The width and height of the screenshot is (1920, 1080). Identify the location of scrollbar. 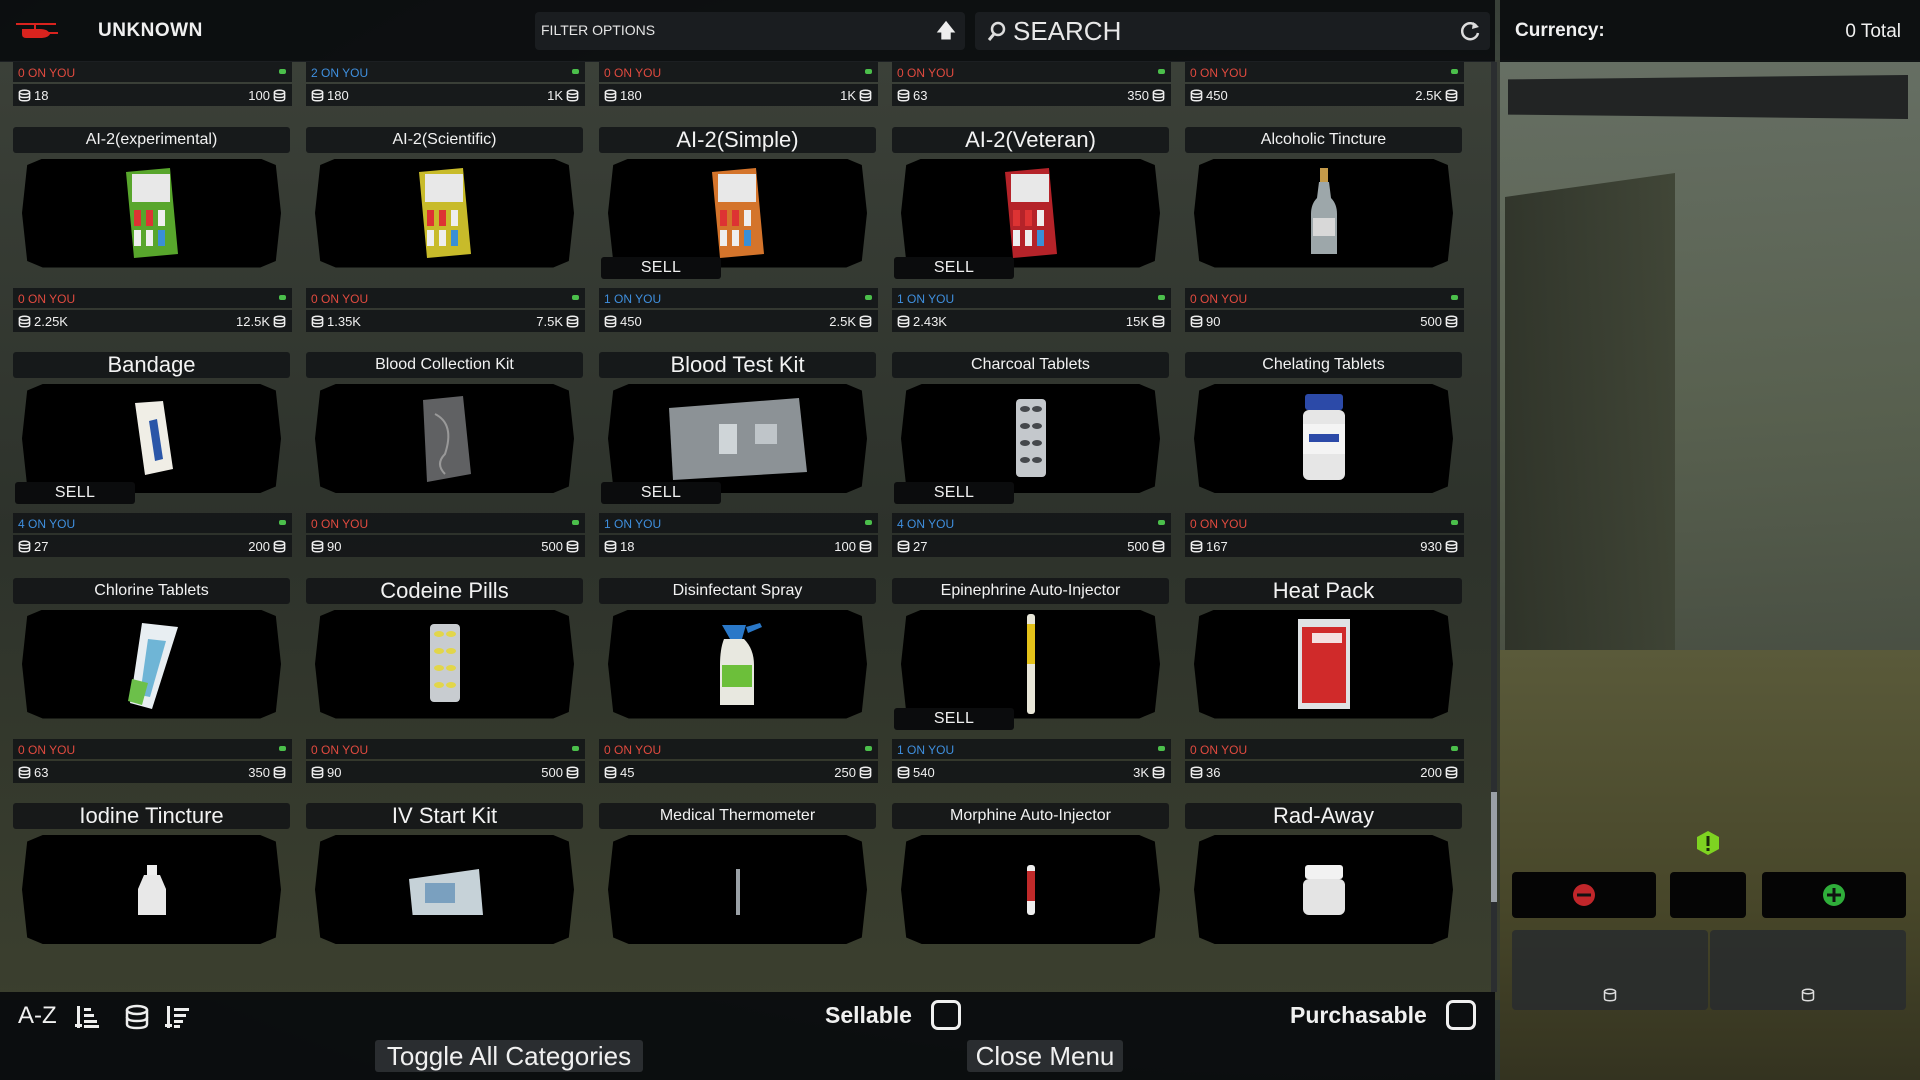
(1494, 527).